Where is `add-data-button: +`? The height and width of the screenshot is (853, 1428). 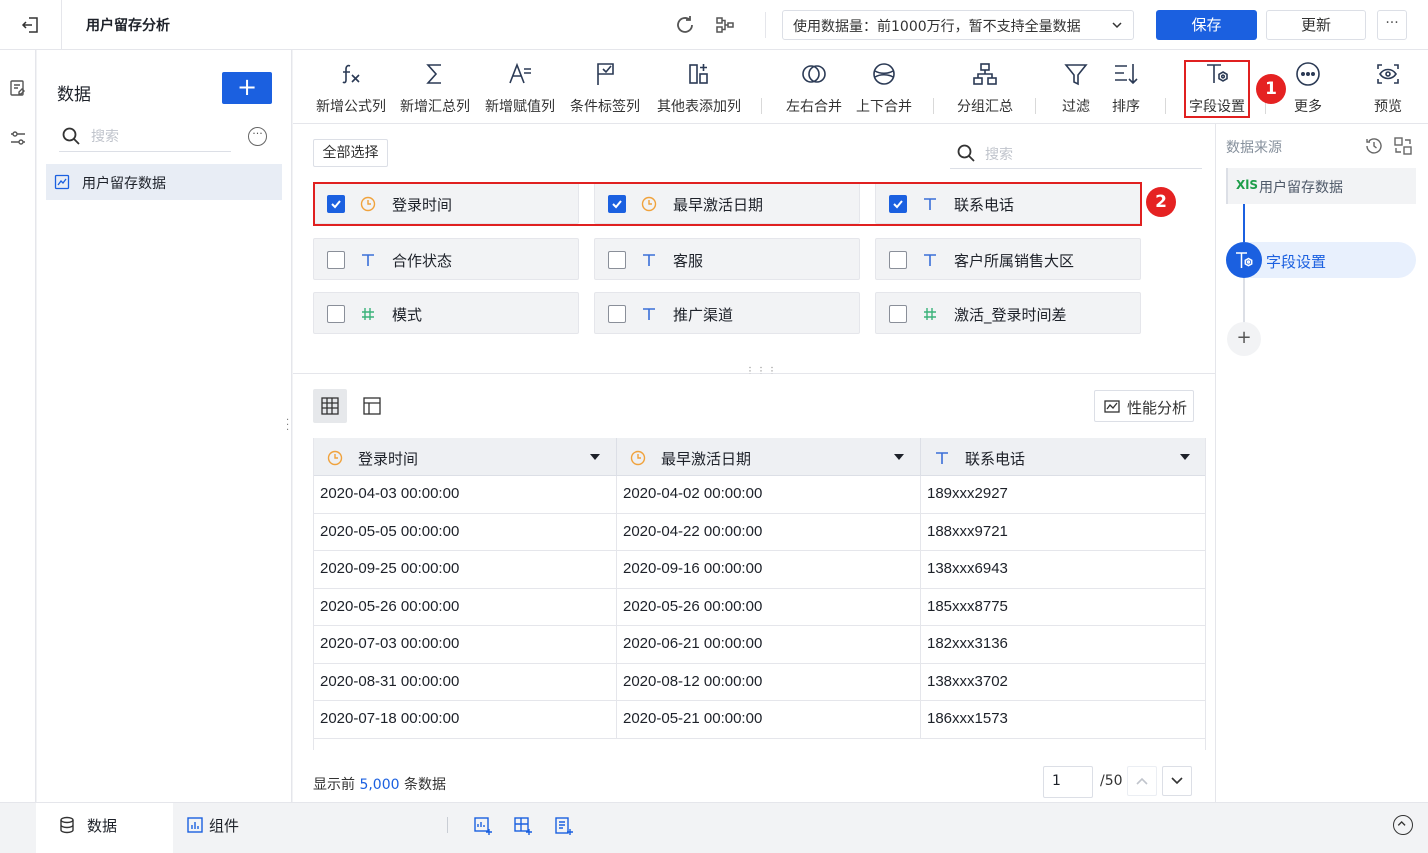 add-data-button: + is located at coordinates (247, 88).